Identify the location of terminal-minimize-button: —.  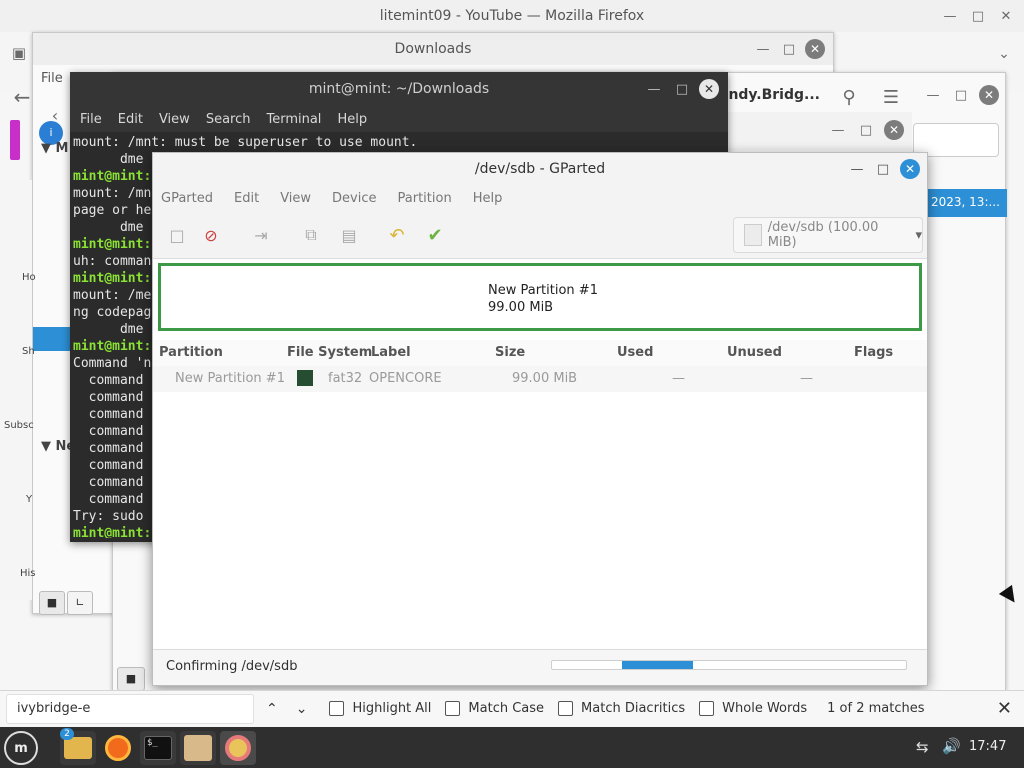
(654, 89).